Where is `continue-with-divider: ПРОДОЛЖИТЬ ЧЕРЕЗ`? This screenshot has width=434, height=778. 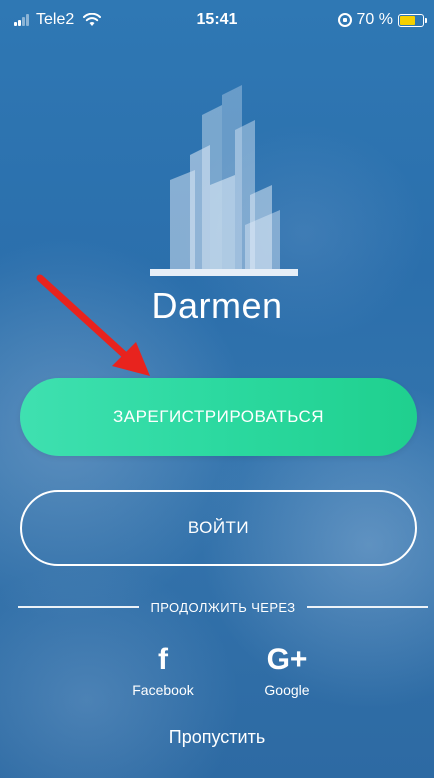 continue-with-divider: ПРОДОЛЖИТЬ ЧЕРЕЗ is located at coordinates (223, 607).